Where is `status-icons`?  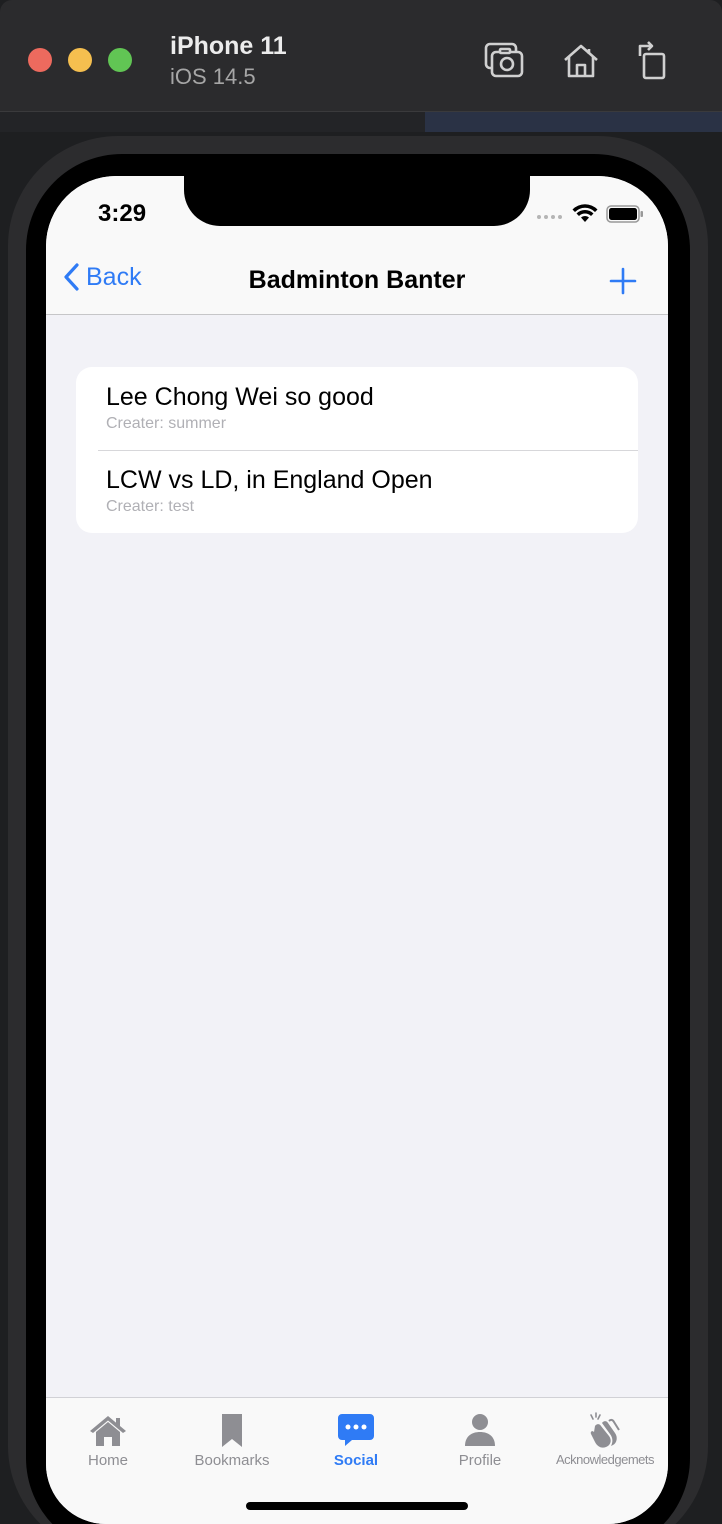
status-icons is located at coordinates (590, 214).